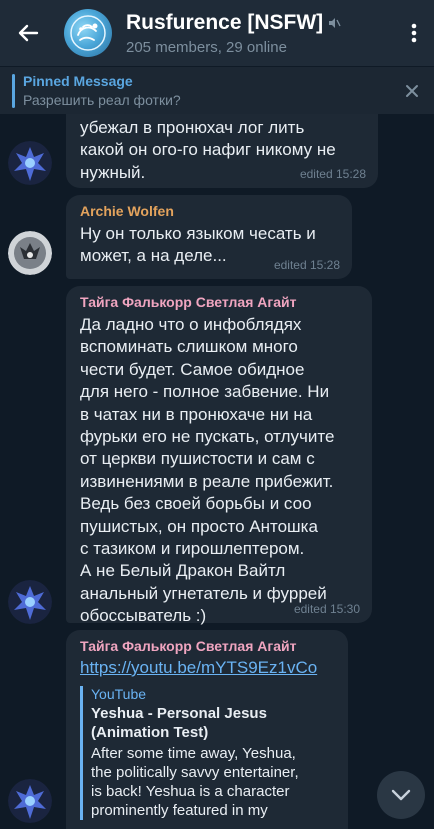  I want to click on chat-title: Rusfurence [NSFW], so click(225, 22).